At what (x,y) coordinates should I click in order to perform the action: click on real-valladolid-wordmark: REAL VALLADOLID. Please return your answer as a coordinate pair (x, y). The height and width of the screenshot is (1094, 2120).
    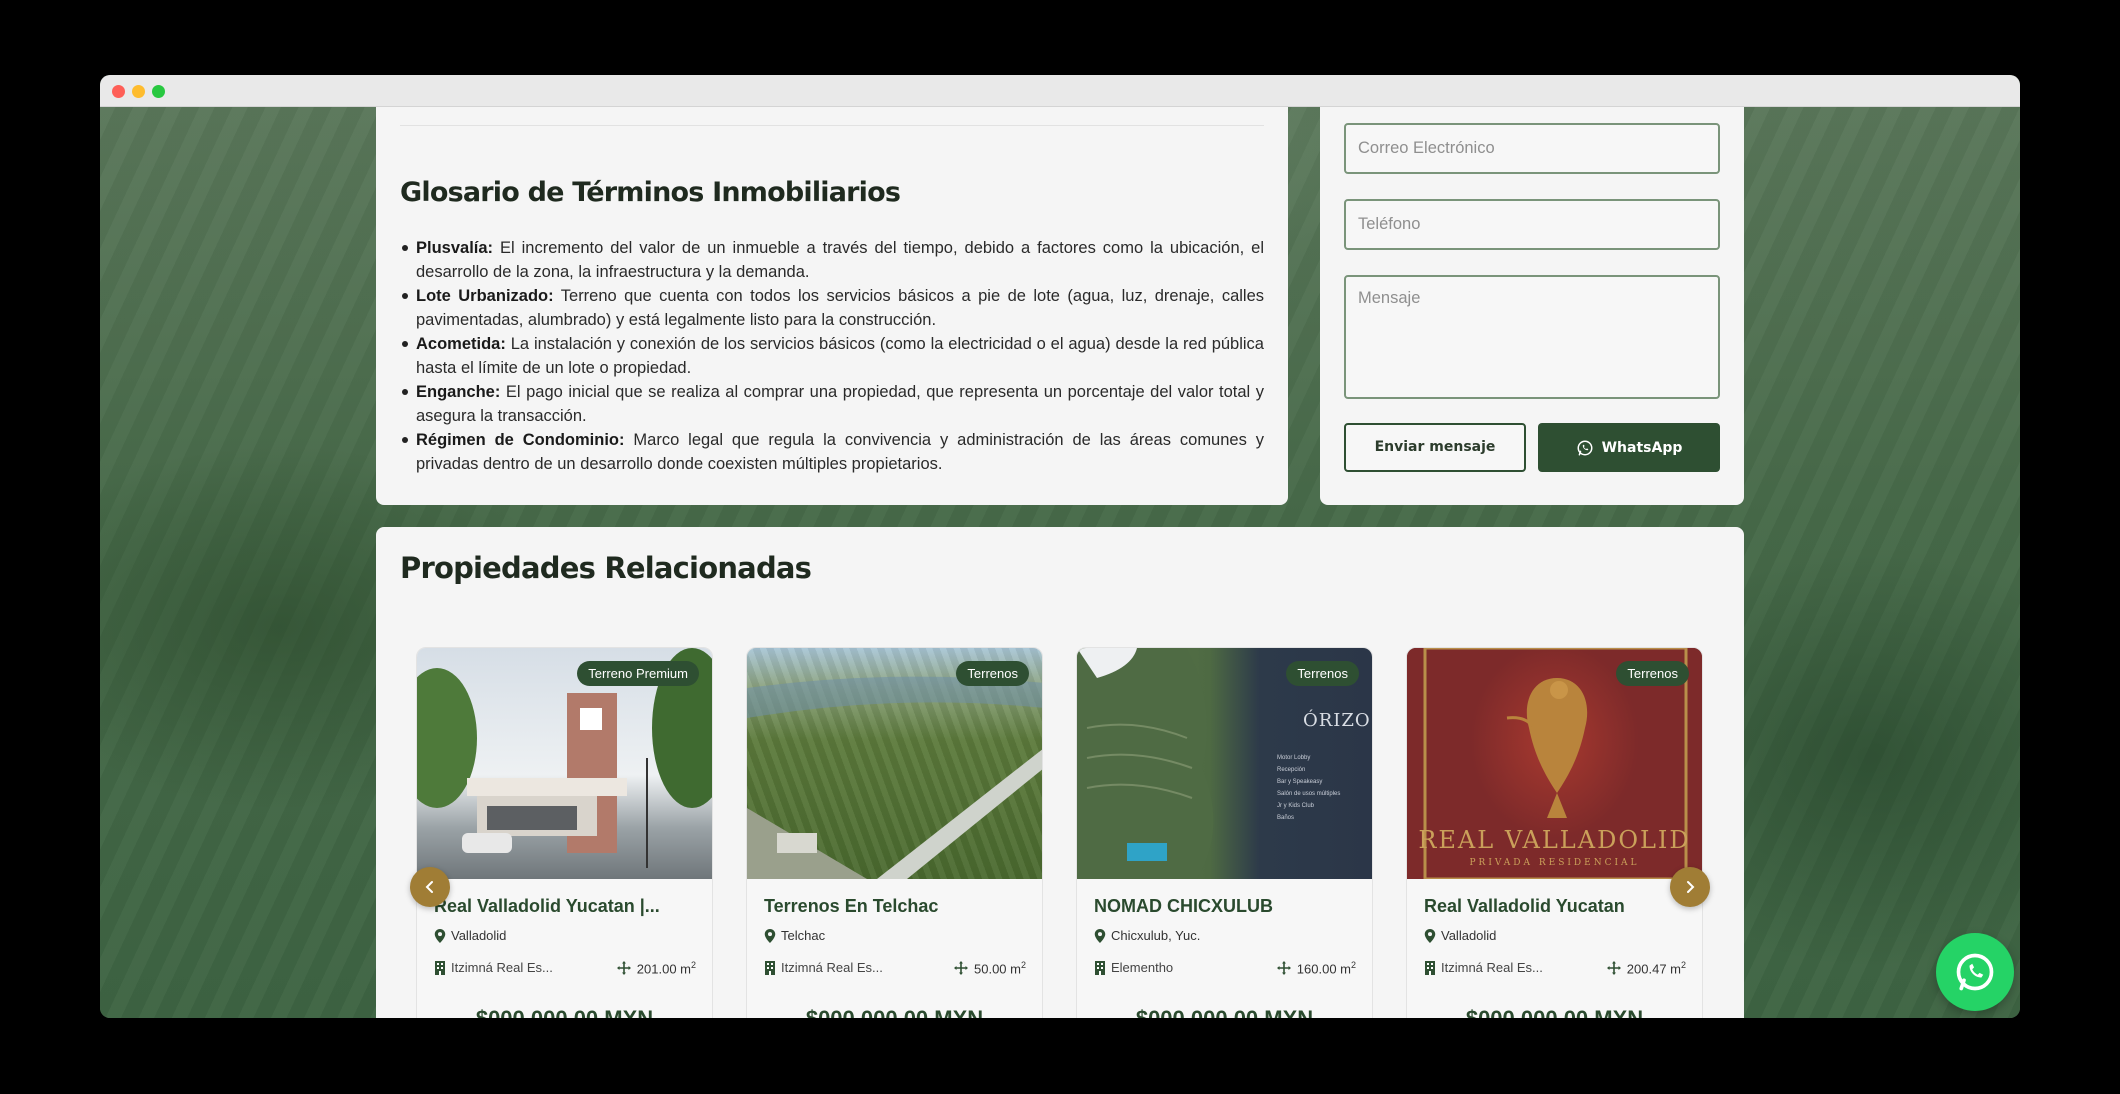
    Looking at the image, I should click on (1554, 840).